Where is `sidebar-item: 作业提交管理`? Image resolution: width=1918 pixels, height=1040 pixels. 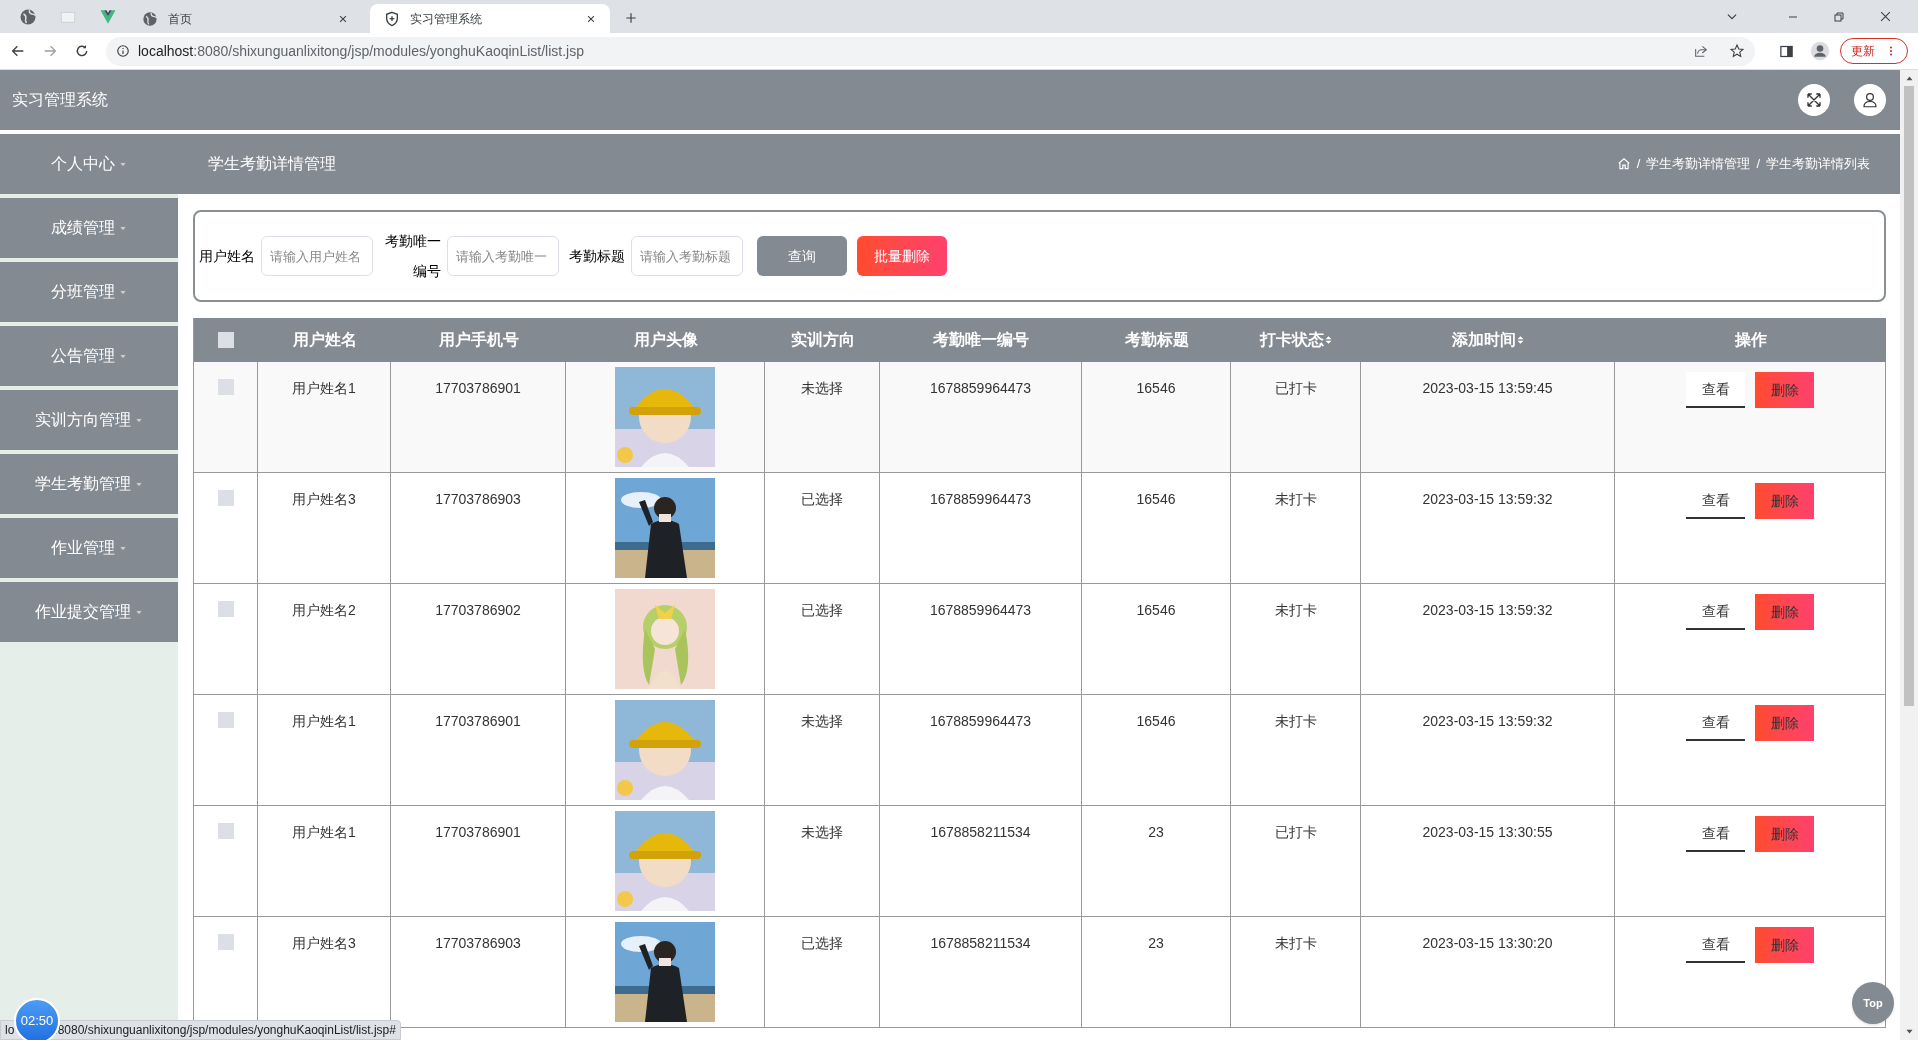
sidebar-item: 作业提交管理 is located at coordinates (89, 612).